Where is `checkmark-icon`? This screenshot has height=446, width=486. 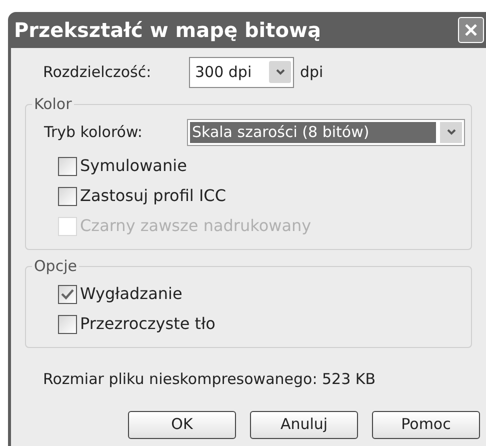 checkmark-icon is located at coordinates (67, 294).